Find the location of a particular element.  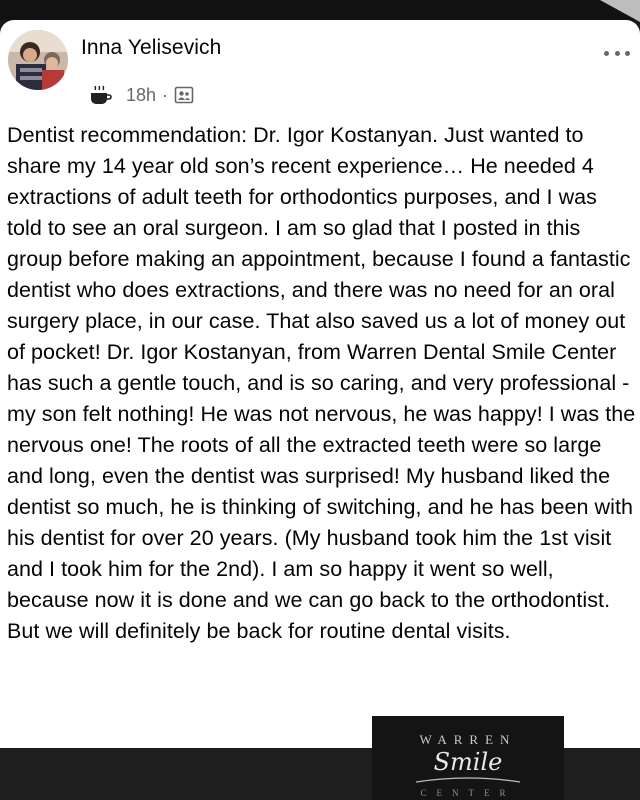

avatar-photo is located at coordinates (38, 60).